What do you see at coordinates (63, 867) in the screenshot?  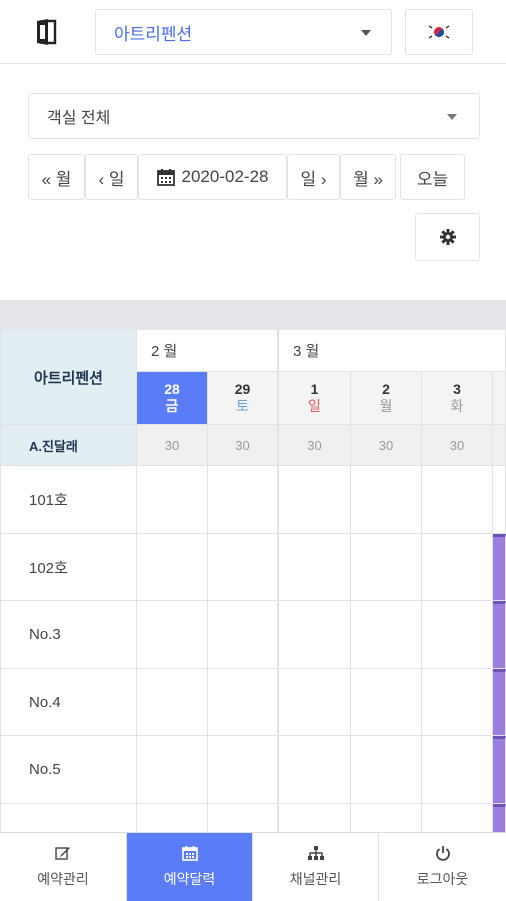 I see `nav-reservations: 예약관리` at bounding box center [63, 867].